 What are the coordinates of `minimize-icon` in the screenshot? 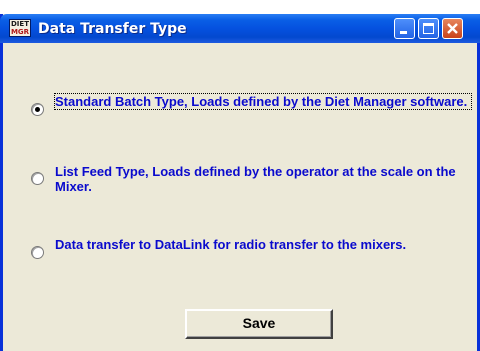 It's located at (403, 32).